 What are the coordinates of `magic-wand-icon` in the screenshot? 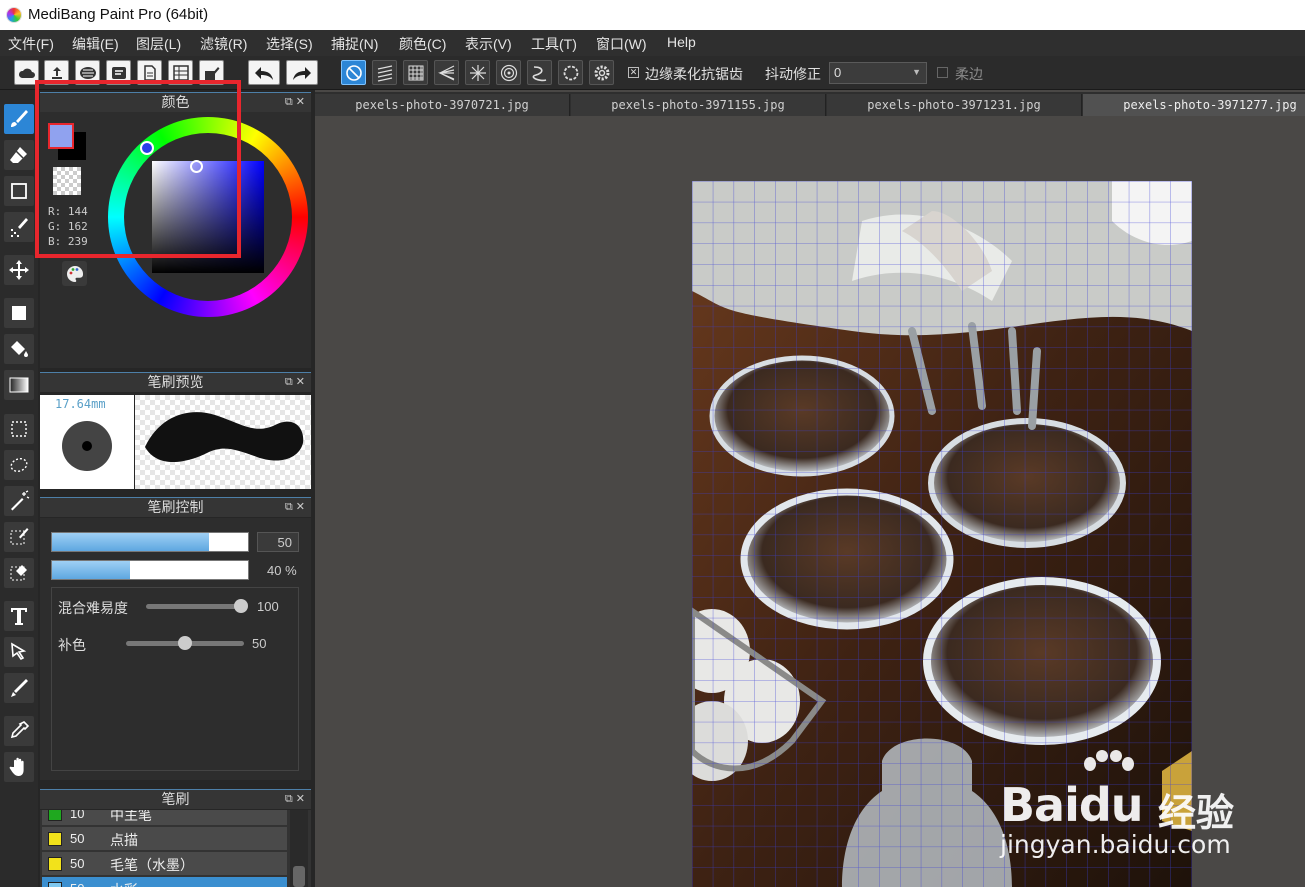 It's located at (19, 501).